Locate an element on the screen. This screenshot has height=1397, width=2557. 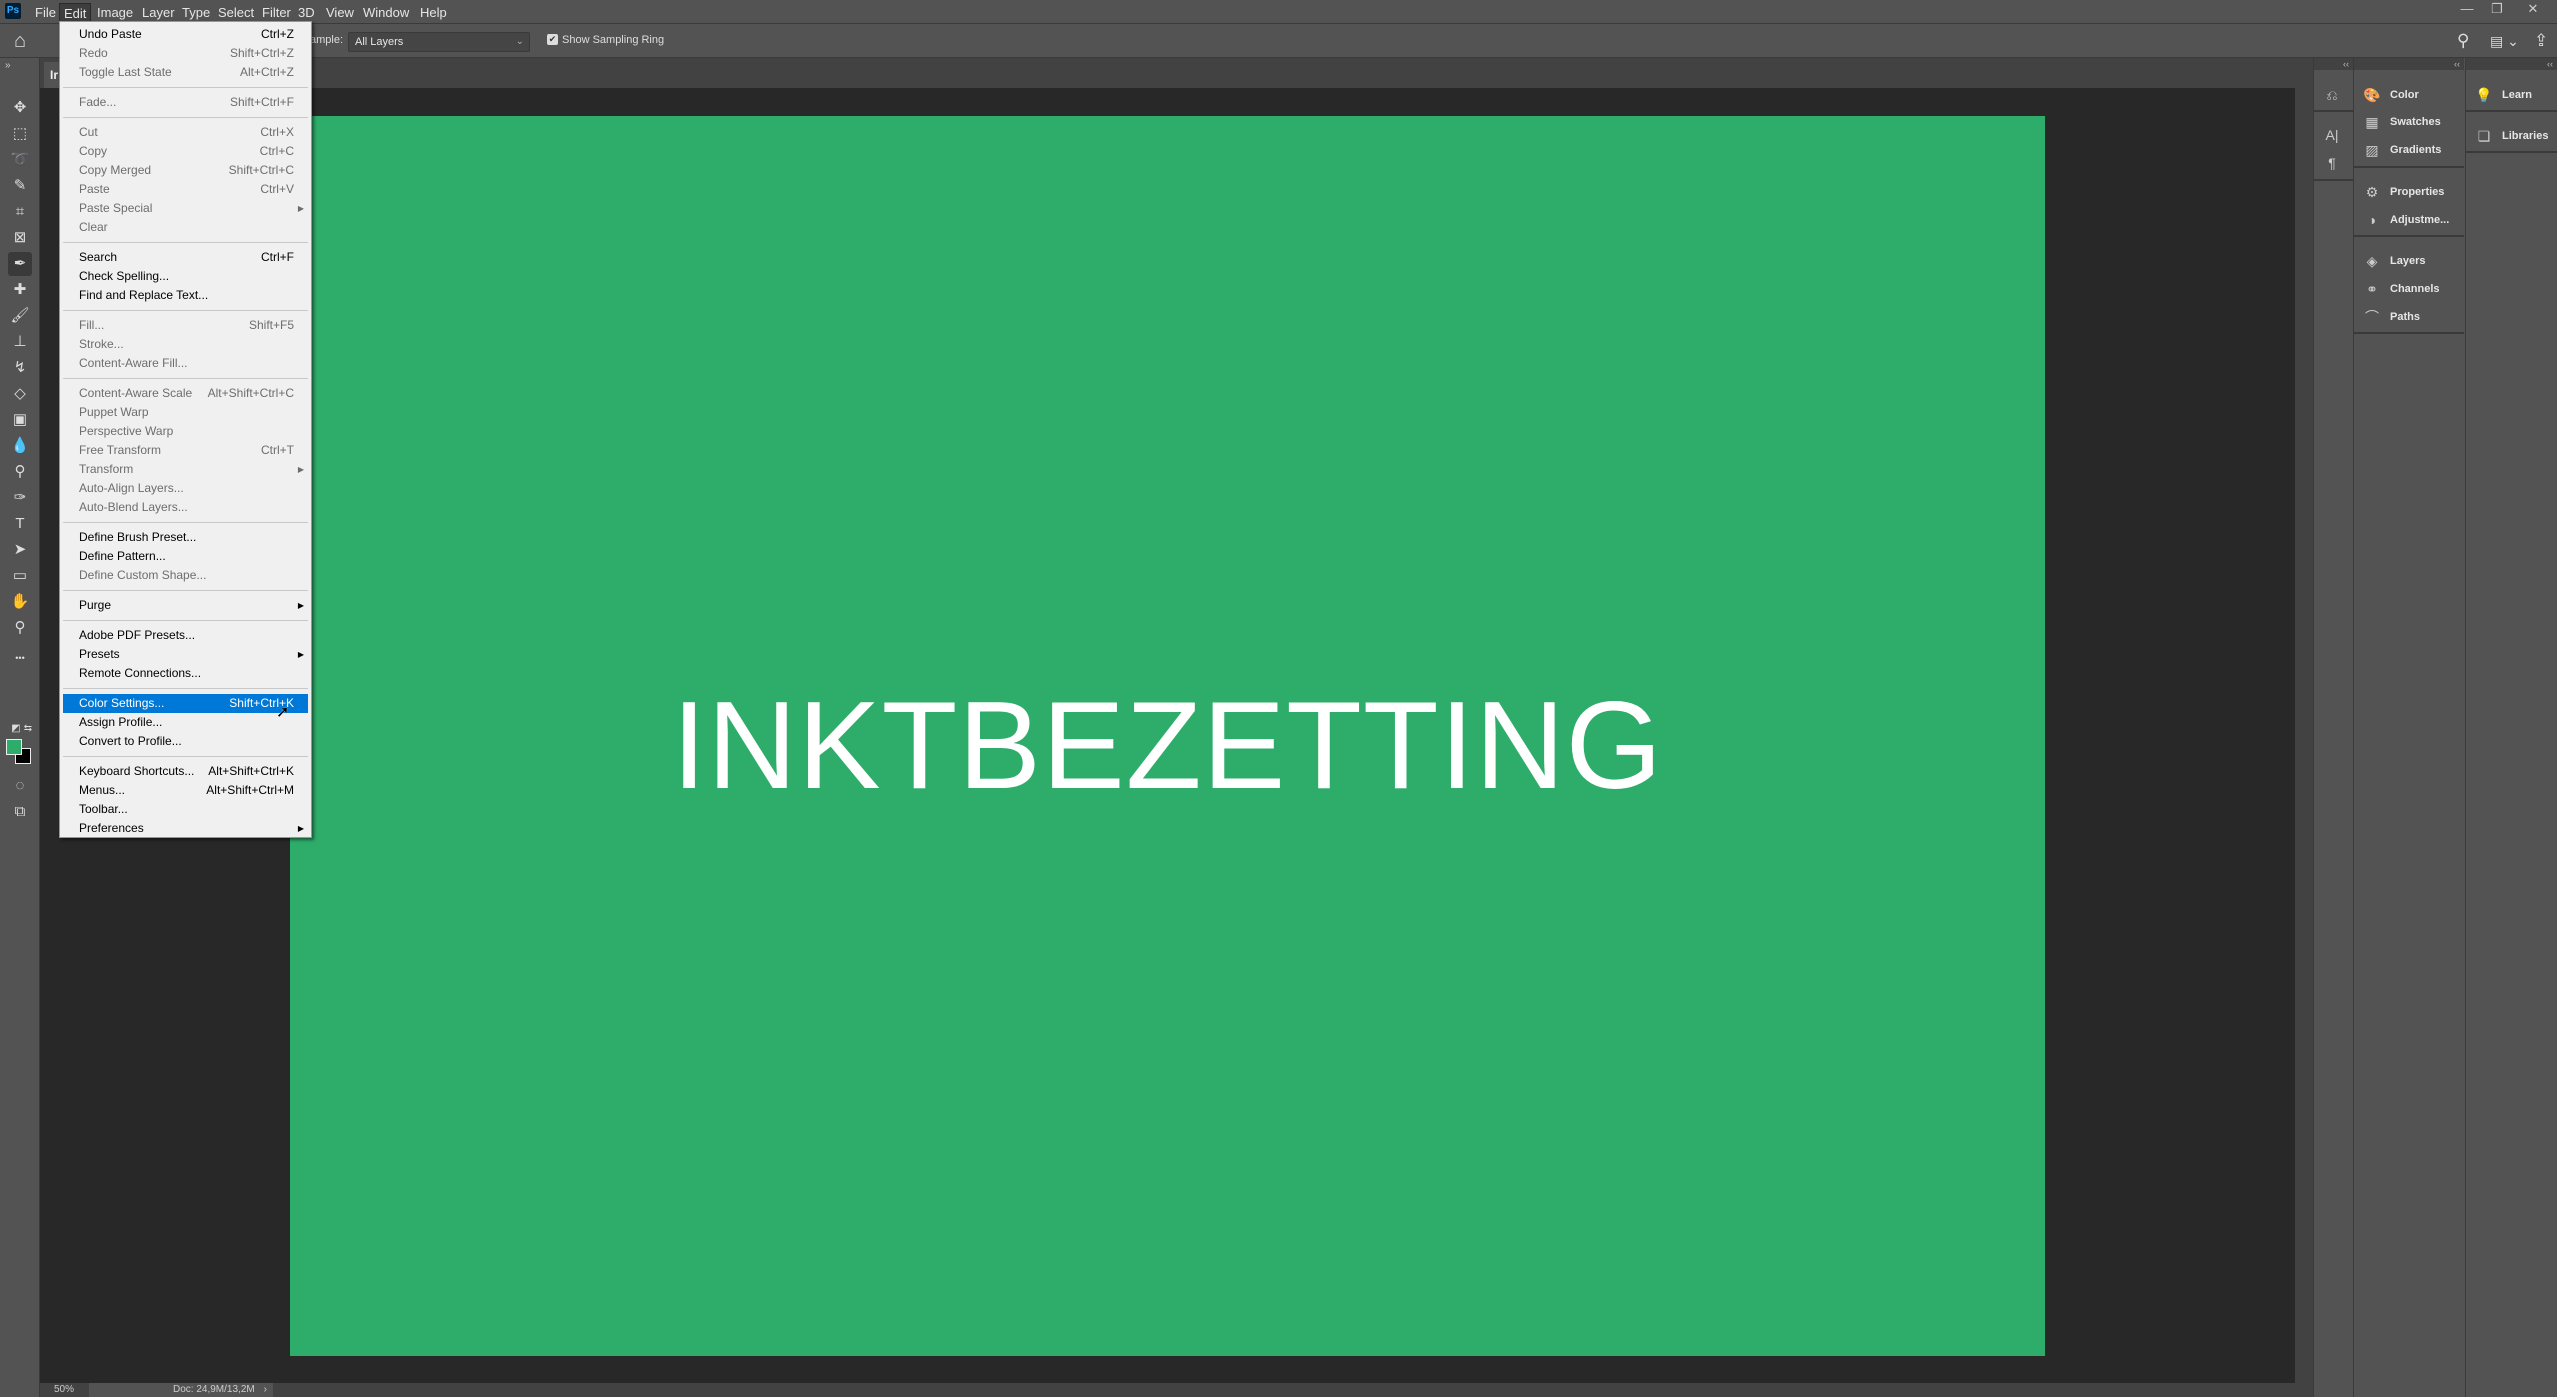
search-icon: ⚲ is located at coordinates (2463, 41).